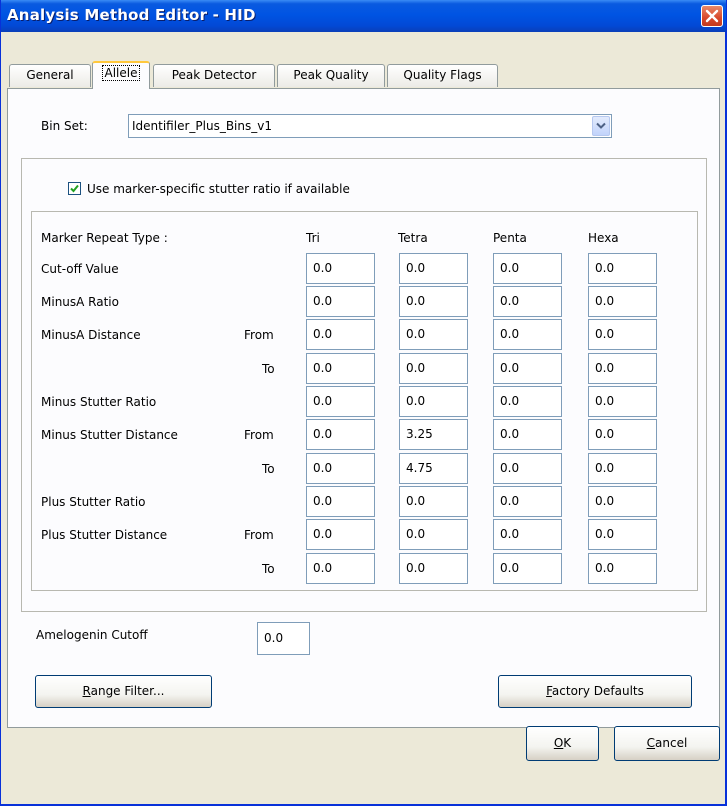  I want to click on row-label-plus-stutter-distance: Plus Stutter Distance, so click(104, 535).